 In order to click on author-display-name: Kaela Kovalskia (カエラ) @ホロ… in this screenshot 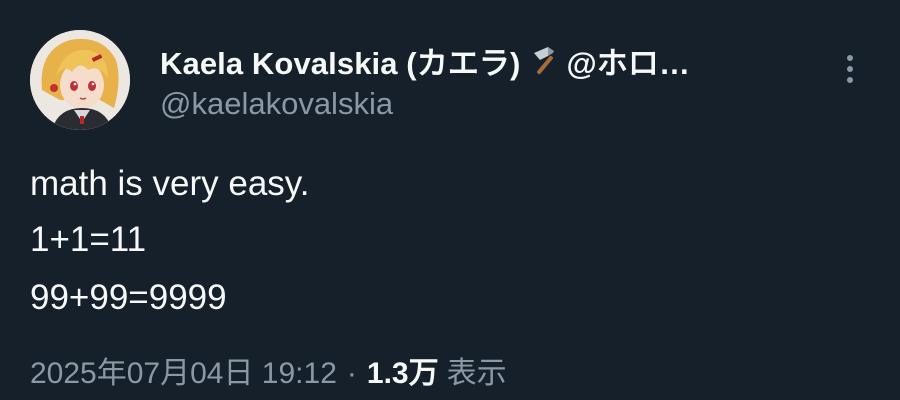, I will do `click(425, 60)`.